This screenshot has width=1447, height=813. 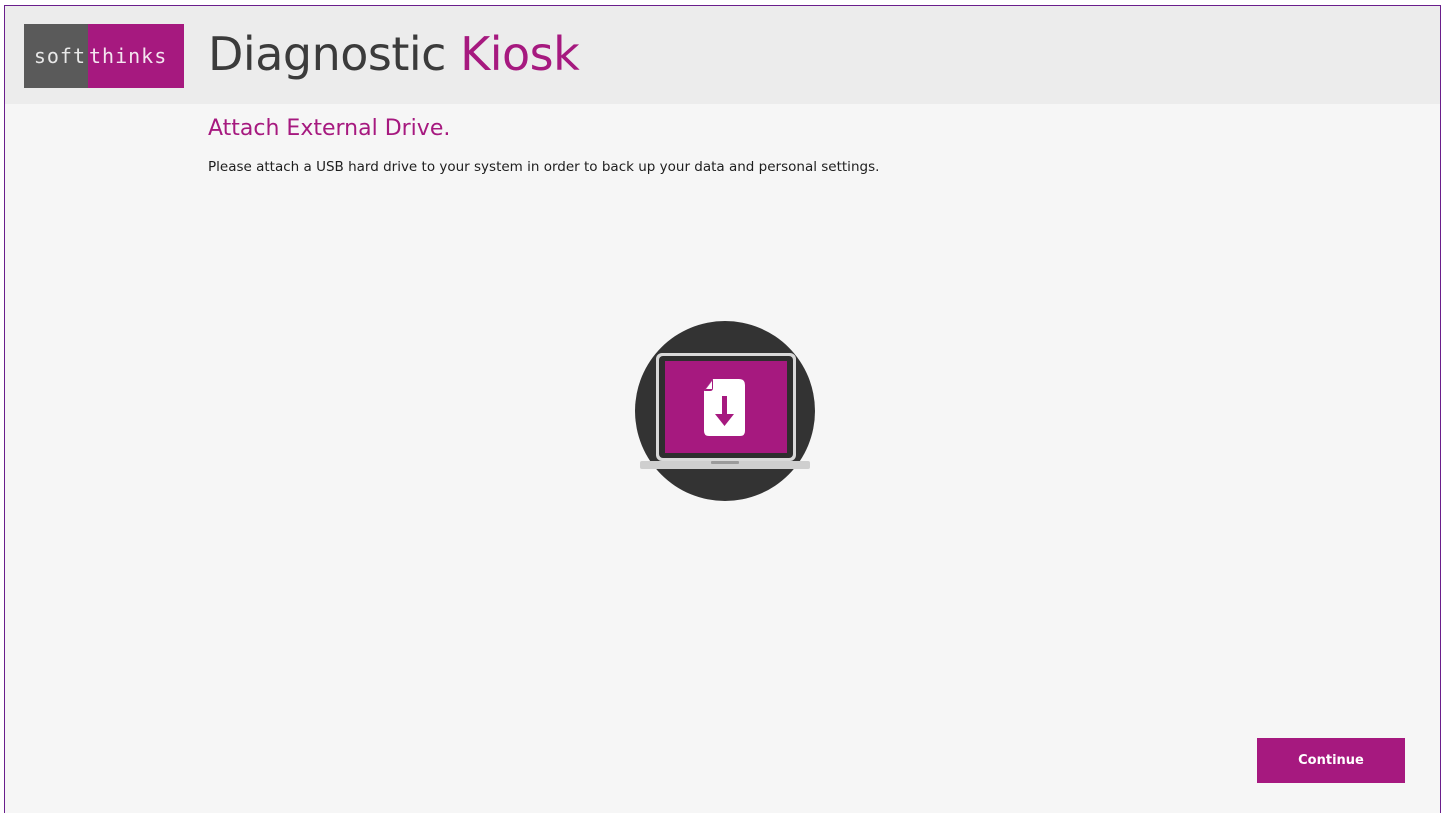 What do you see at coordinates (725, 462) in the screenshot?
I see `laptop-notch` at bounding box center [725, 462].